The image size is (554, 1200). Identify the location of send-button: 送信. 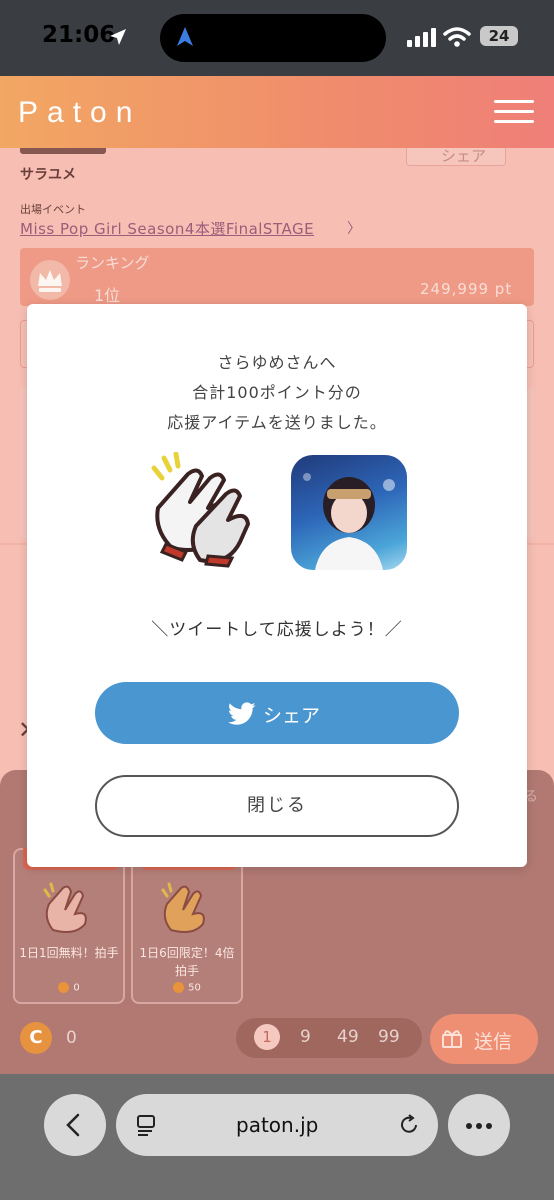
(484, 1039).